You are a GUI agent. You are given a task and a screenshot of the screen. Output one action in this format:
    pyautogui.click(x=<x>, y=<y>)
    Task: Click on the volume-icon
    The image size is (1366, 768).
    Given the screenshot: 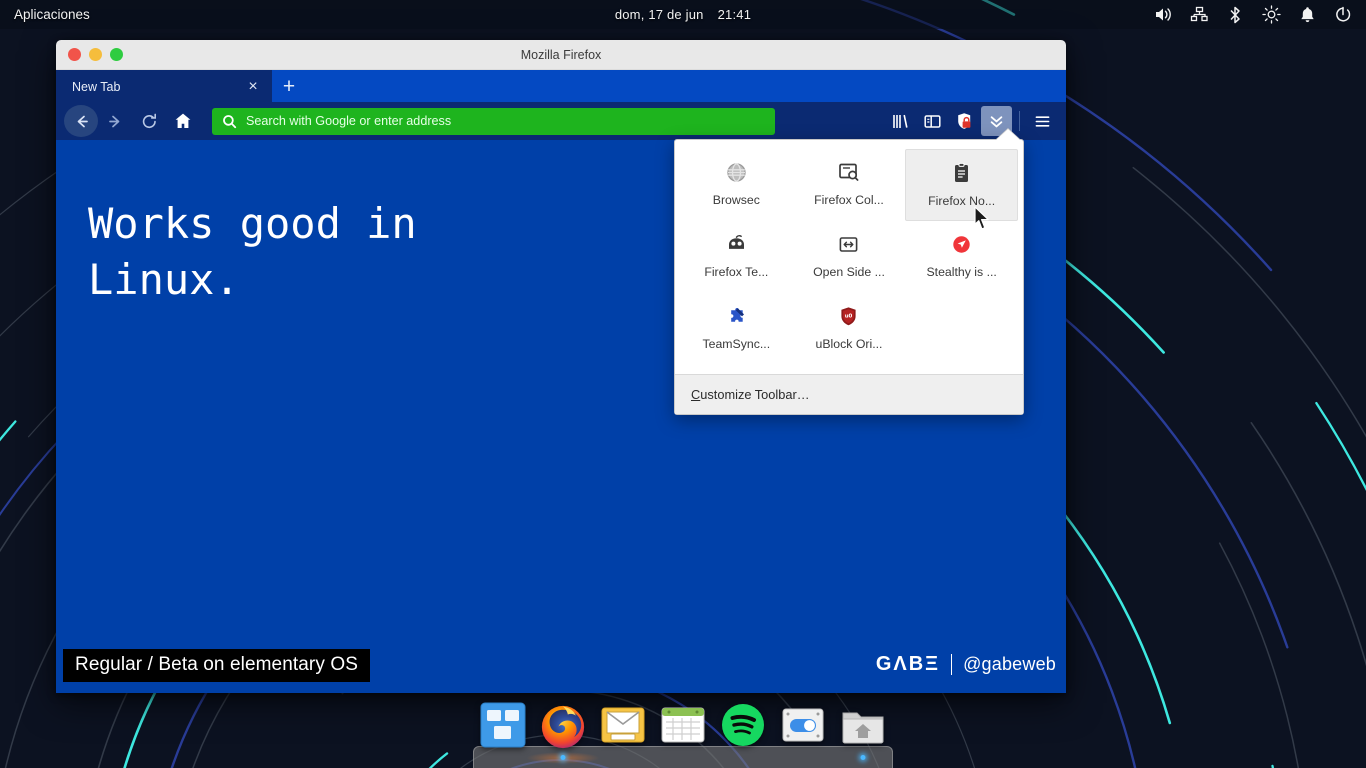 What is the action you would take?
    pyautogui.click(x=1163, y=14)
    